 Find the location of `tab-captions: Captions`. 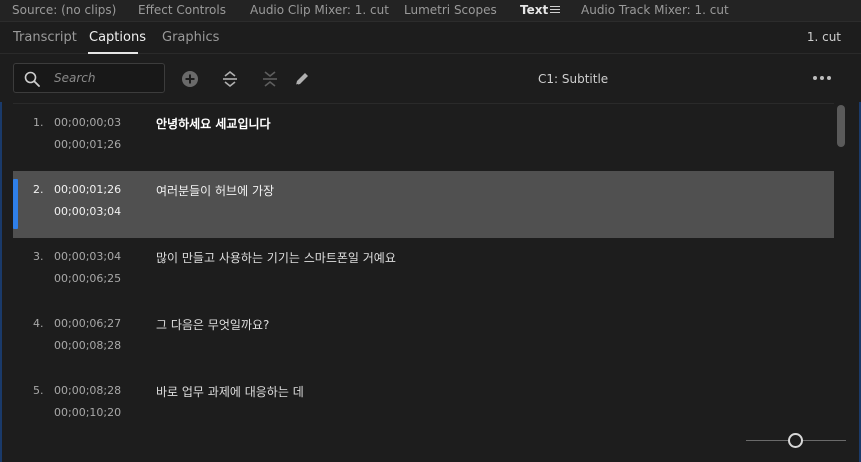

tab-captions: Captions is located at coordinates (117, 37).